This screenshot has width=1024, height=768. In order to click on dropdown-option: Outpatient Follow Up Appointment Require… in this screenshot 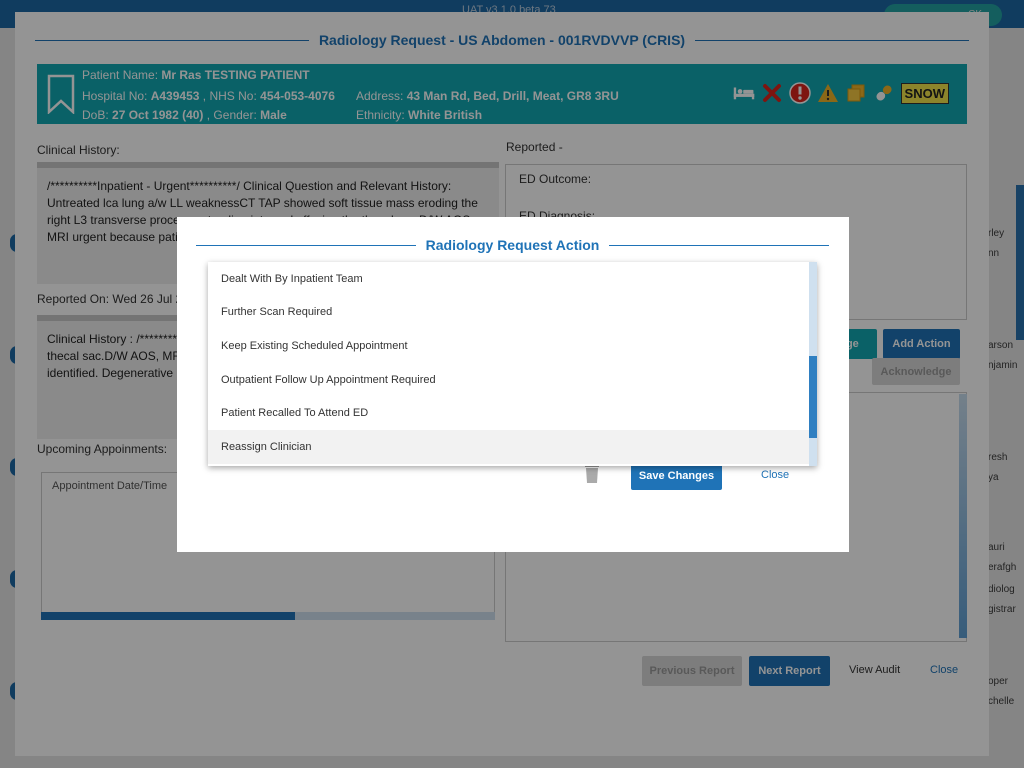, I will do `click(512, 380)`.